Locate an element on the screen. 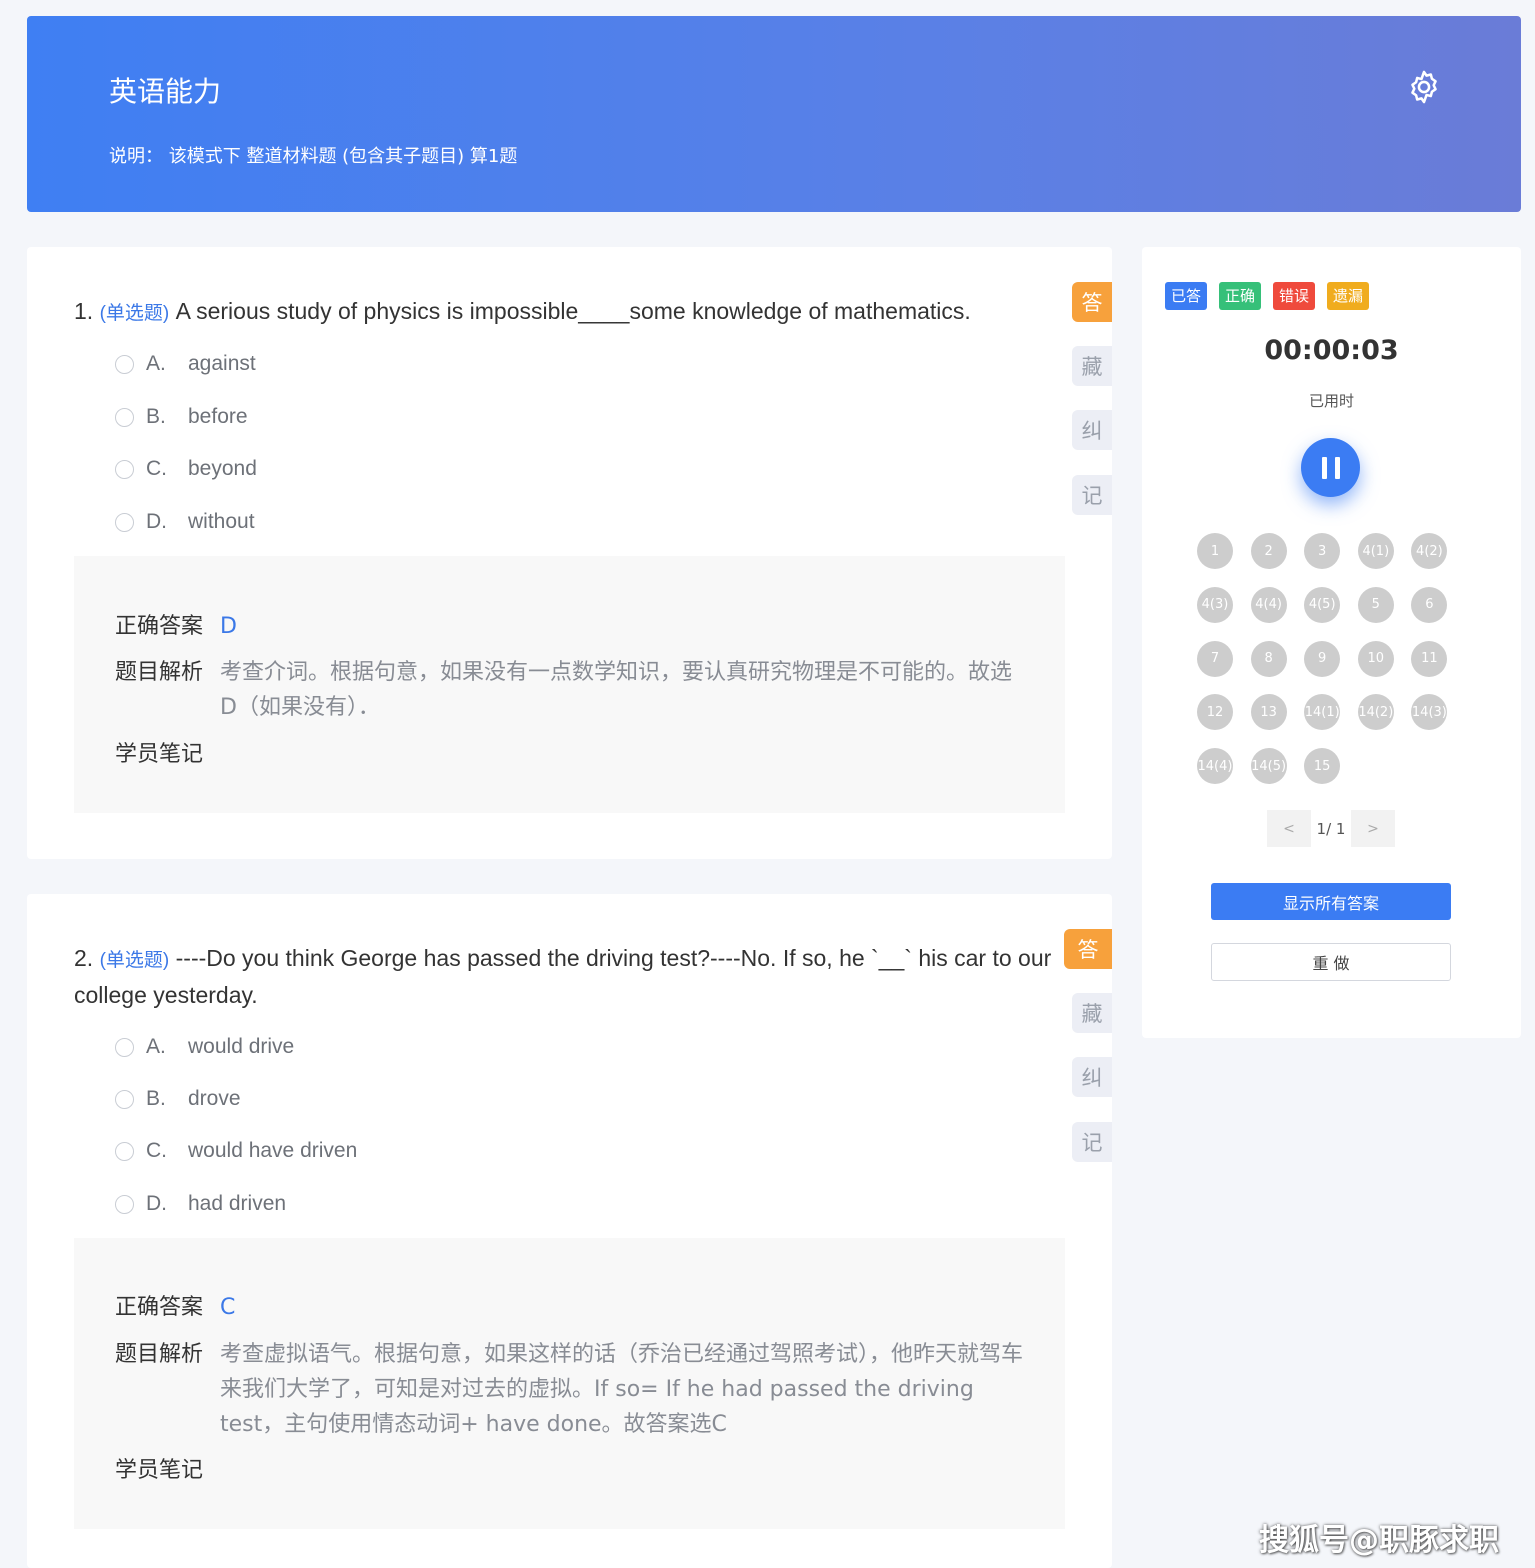 This screenshot has width=1535, height=1568. pagination: < 1/ 1 > is located at coordinates (1331, 828).